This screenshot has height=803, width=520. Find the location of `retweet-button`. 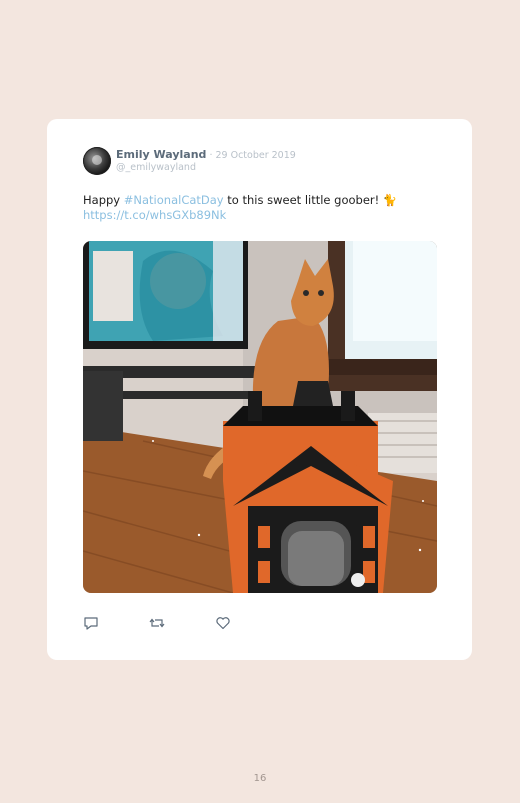

retweet-button is located at coordinates (157, 623).